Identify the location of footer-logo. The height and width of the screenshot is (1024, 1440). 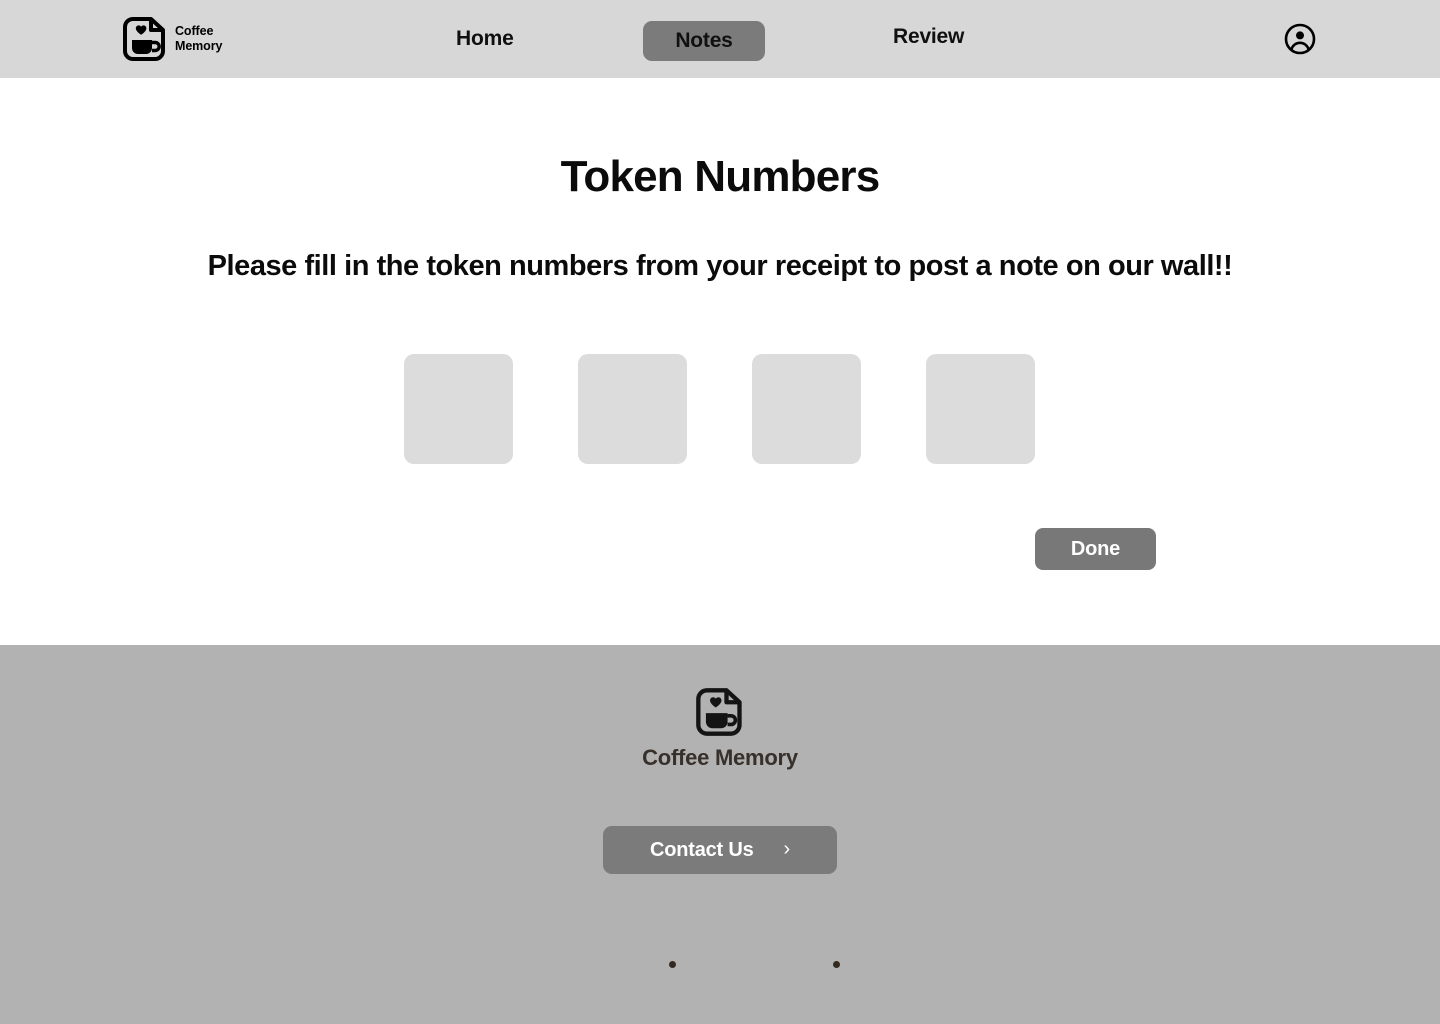
(720, 712).